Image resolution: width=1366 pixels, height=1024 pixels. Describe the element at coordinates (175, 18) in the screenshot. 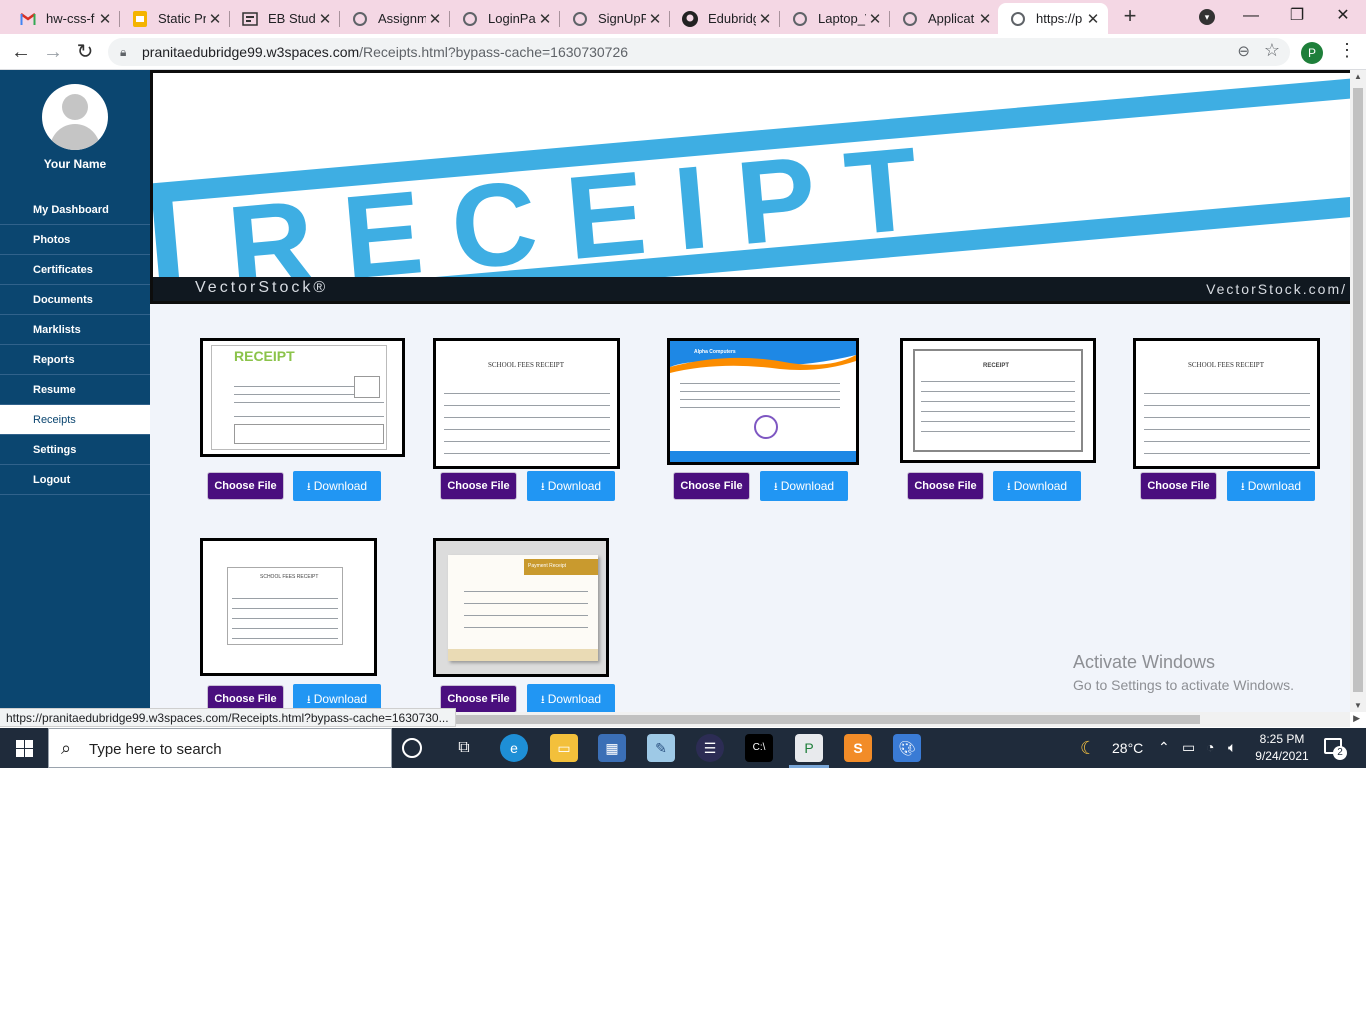

I see `browser-tab: Static Pr ✕` at that location.